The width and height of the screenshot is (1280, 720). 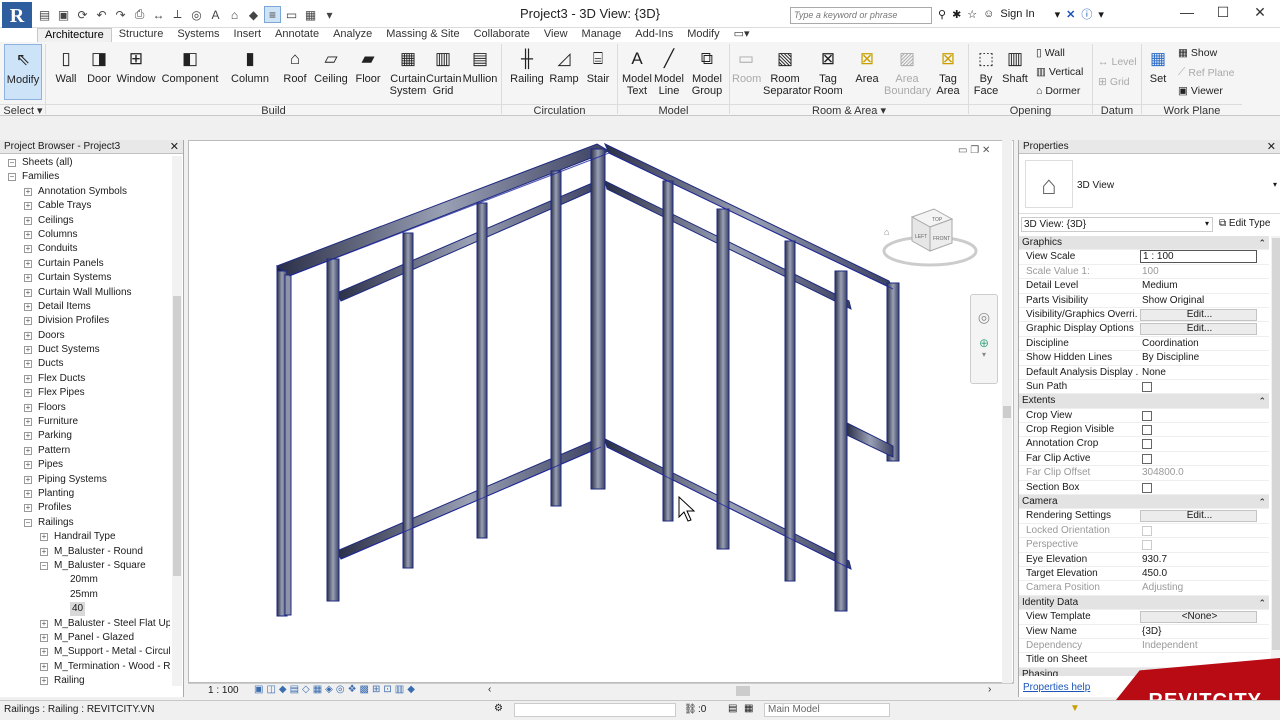 What do you see at coordinates (502, 35) in the screenshot?
I see `tab-collaborate: Collaborate` at bounding box center [502, 35].